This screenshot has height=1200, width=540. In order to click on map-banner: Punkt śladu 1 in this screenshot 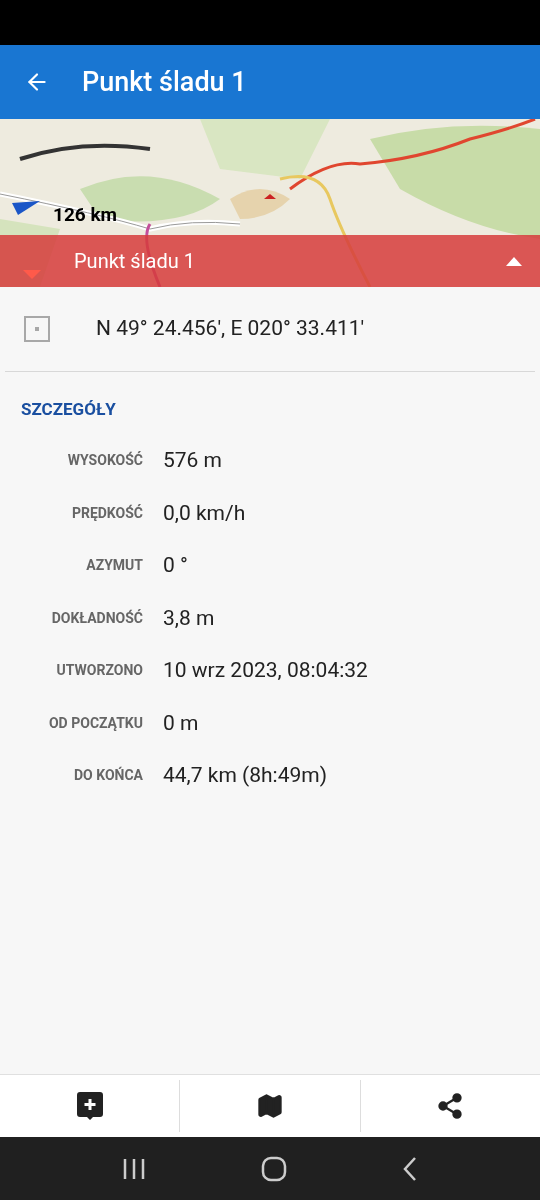, I will do `click(270, 261)`.